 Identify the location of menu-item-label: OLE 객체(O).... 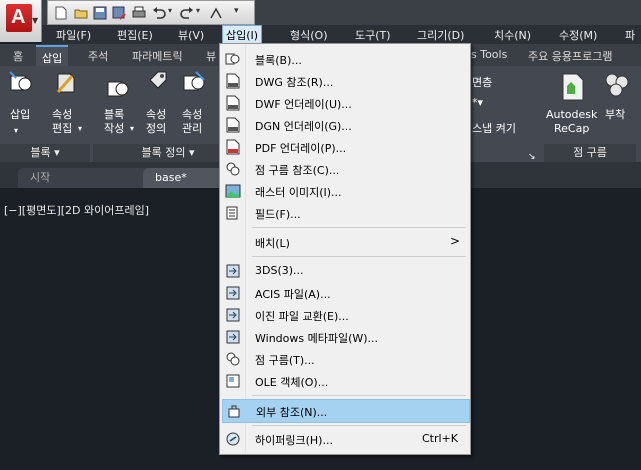
(292, 382).